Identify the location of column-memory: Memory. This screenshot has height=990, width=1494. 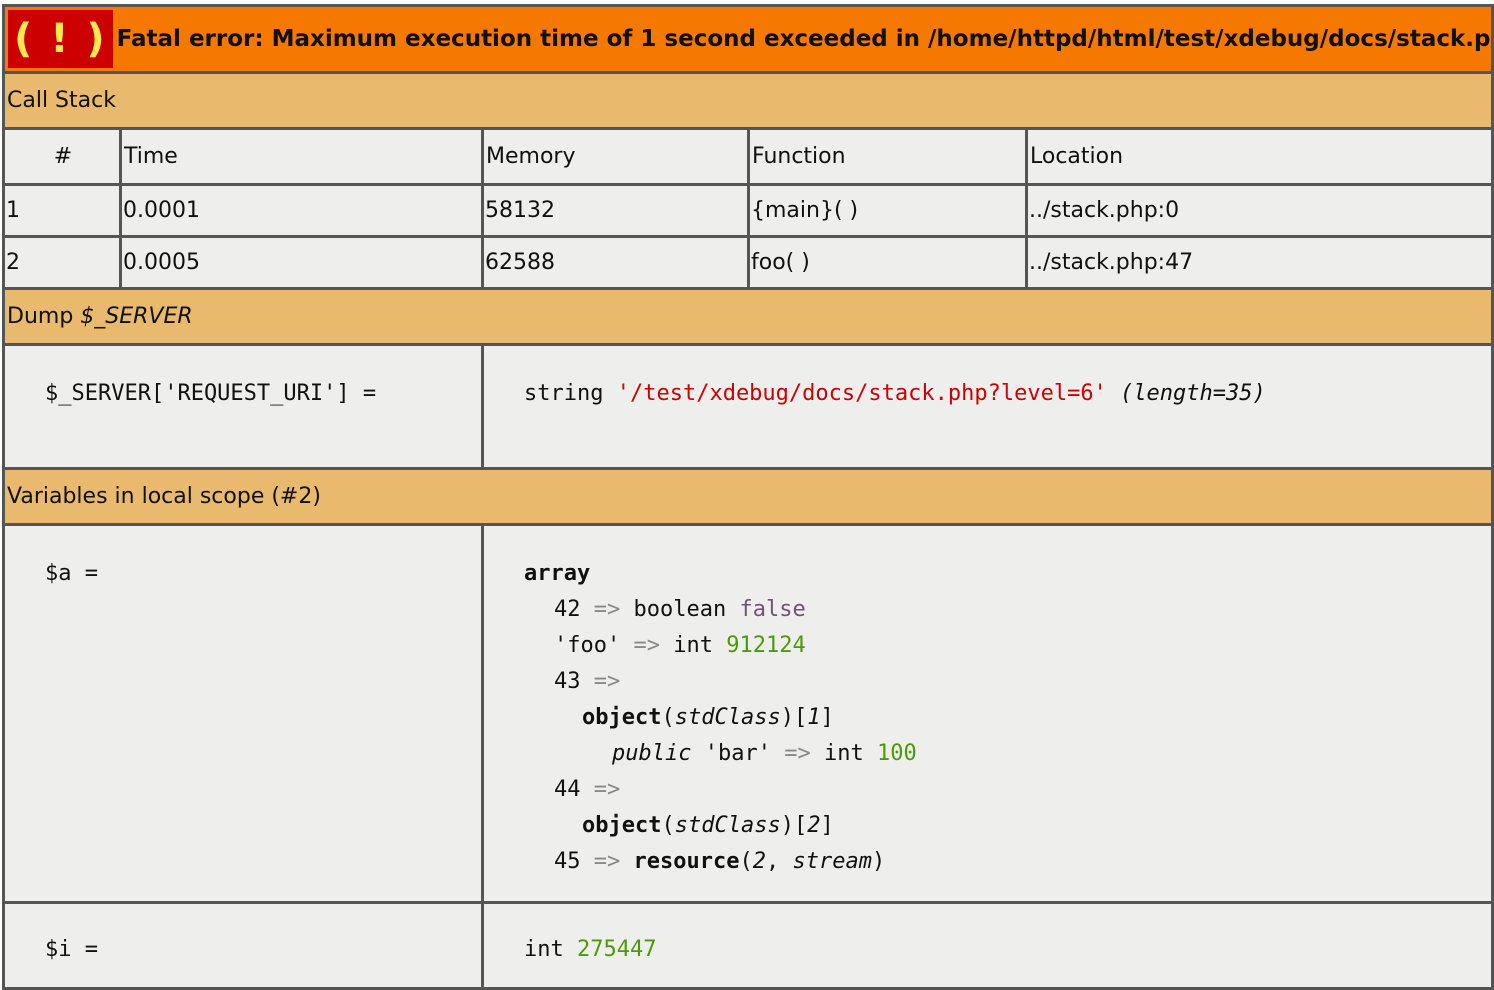
(615, 156).